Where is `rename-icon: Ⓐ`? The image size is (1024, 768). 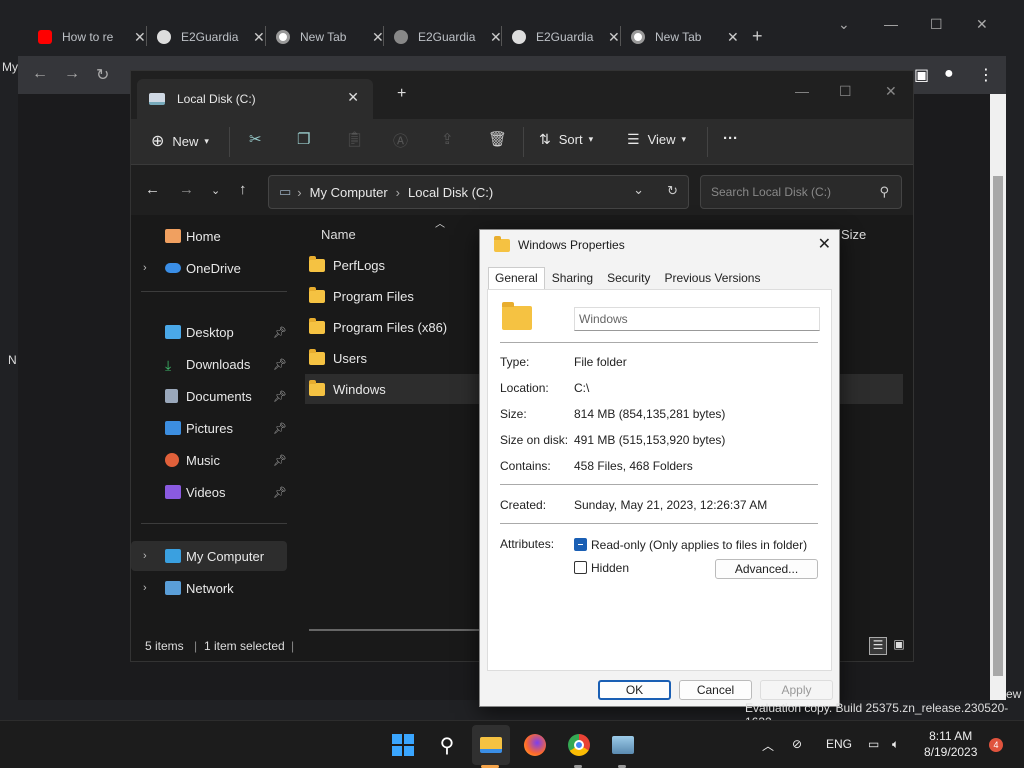
rename-icon: Ⓐ is located at coordinates (400, 140).